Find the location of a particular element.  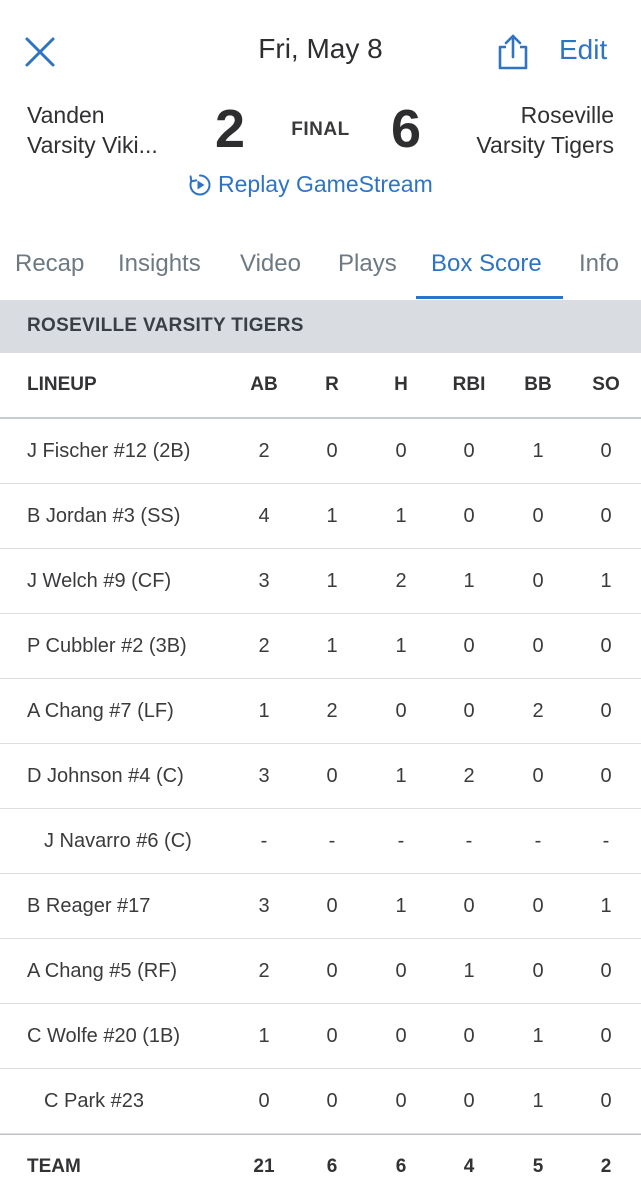

stat-h: 6 is located at coordinates (401, 1166).